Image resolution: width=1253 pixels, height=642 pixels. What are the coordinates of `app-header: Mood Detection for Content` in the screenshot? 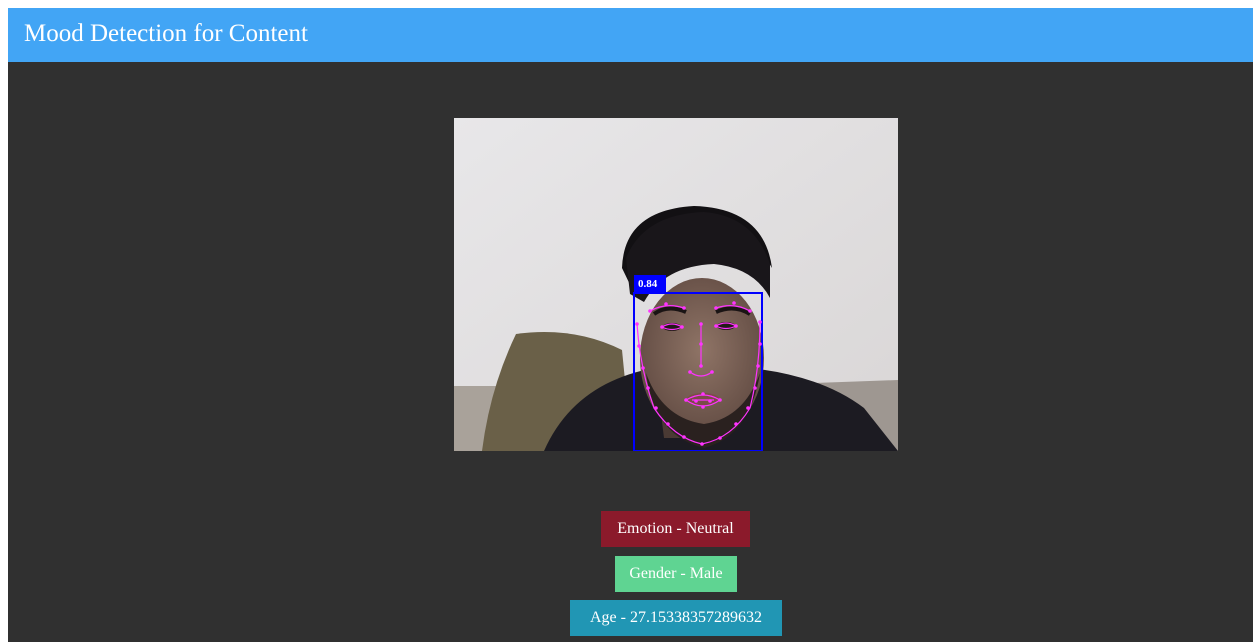 It's located at (630, 35).